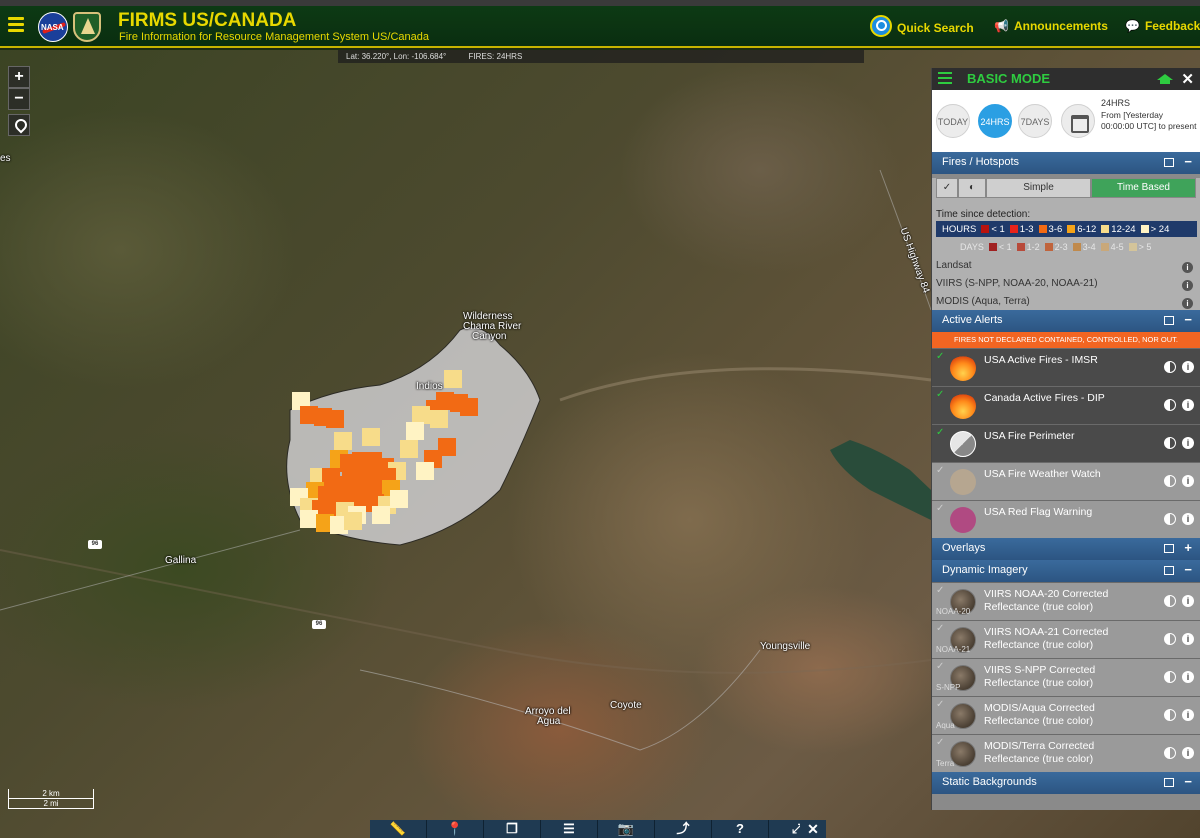 The image size is (1200, 838). What do you see at coordinates (1188, 547) in the screenshot?
I see `expand-icon: +` at bounding box center [1188, 547].